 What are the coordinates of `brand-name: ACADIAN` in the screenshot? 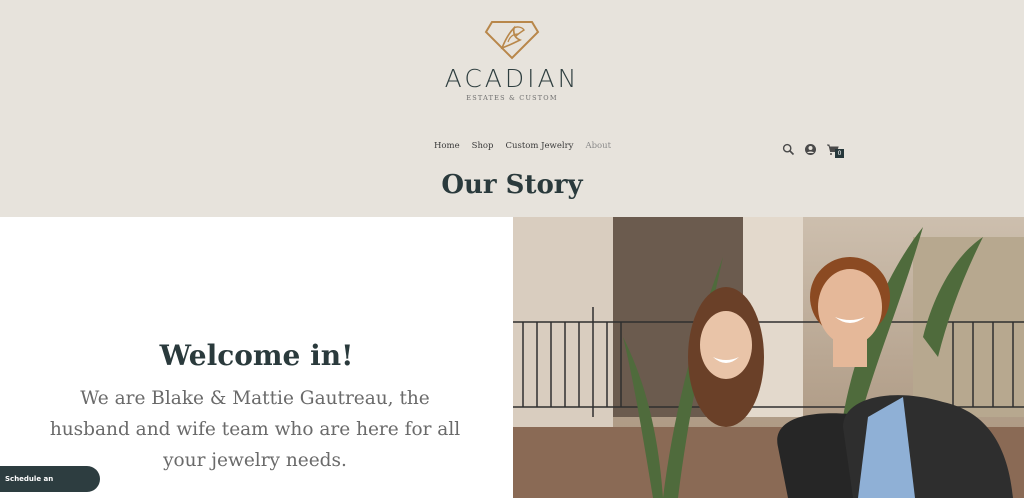 It's located at (512, 78).